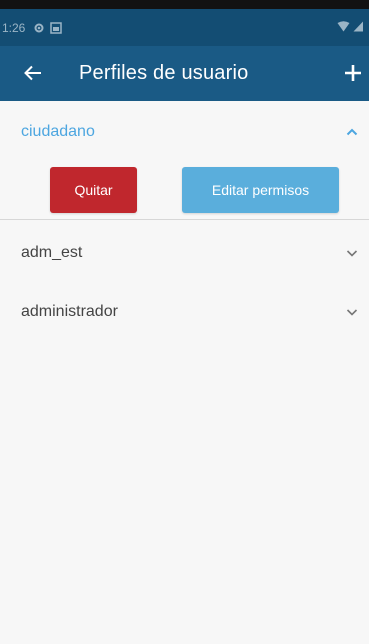 This screenshot has width=369, height=644. Describe the element at coordinates (184, 27) in the screenshot. I see `status-bar: 1:26` at that location.